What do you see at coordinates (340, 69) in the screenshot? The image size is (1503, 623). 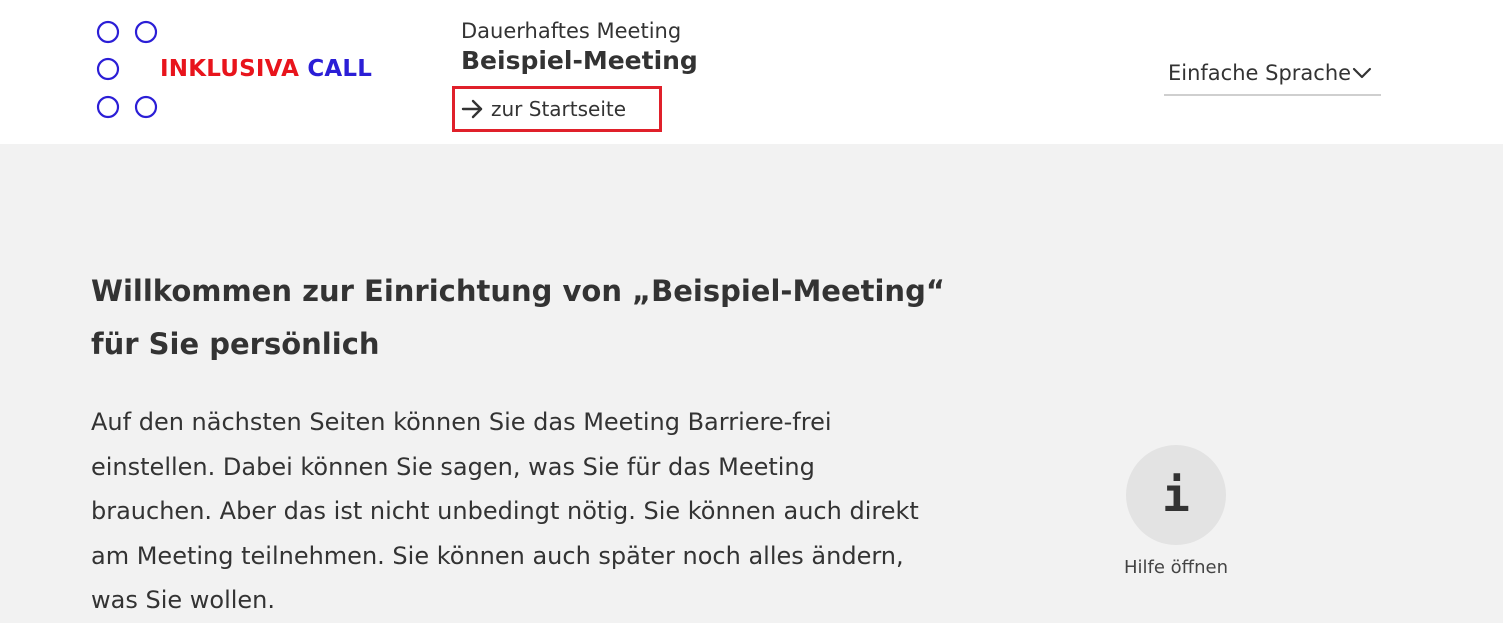 I see `logo-word-call: CALL` at bounding box center [340, 69].